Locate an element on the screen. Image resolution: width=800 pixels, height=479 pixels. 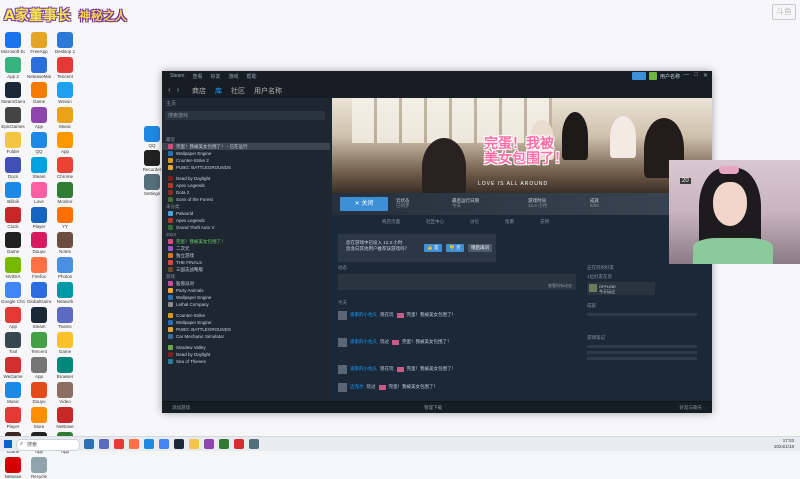
desktop-icon: Monitor is located at coordinates (65, 193).